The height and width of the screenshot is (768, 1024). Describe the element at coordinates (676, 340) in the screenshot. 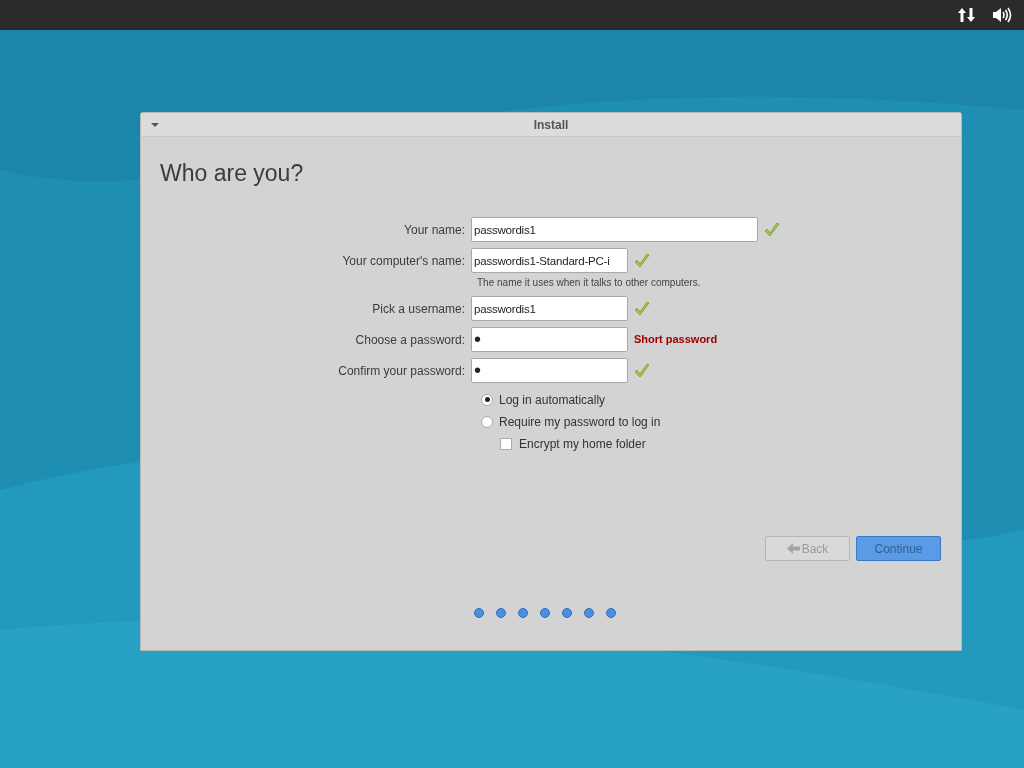

I see `error-message: Short password` at that location.